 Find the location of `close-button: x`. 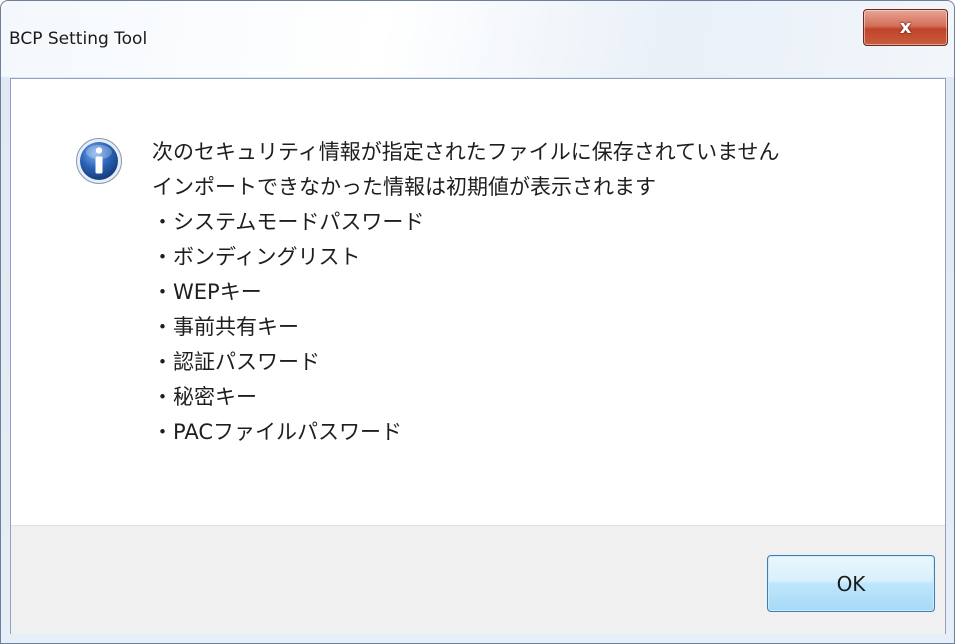

close-button: x is located at coordinates (905, 27).